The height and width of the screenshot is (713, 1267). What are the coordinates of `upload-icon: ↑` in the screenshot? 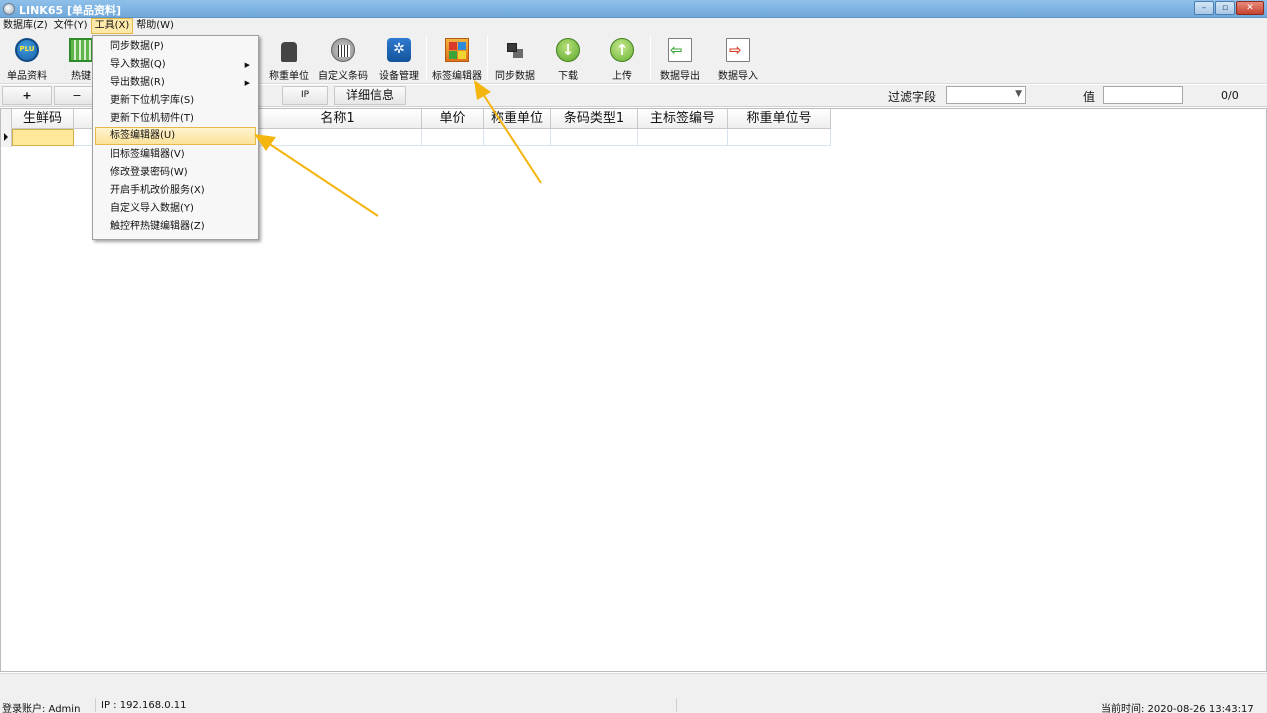 It's located at (622, 50).